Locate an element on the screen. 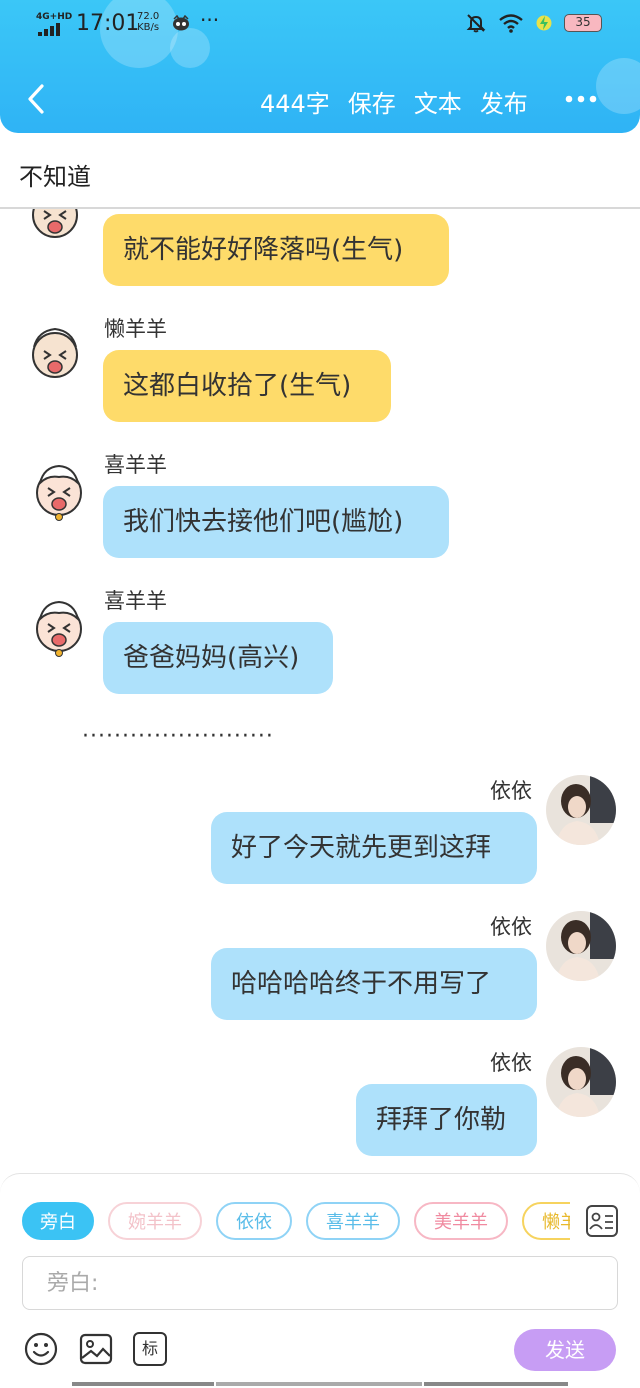 This screenshot has height=1388, width=640. message-bubble: 就不能好好降落吗(生气) is located at coordinates (276, 250).